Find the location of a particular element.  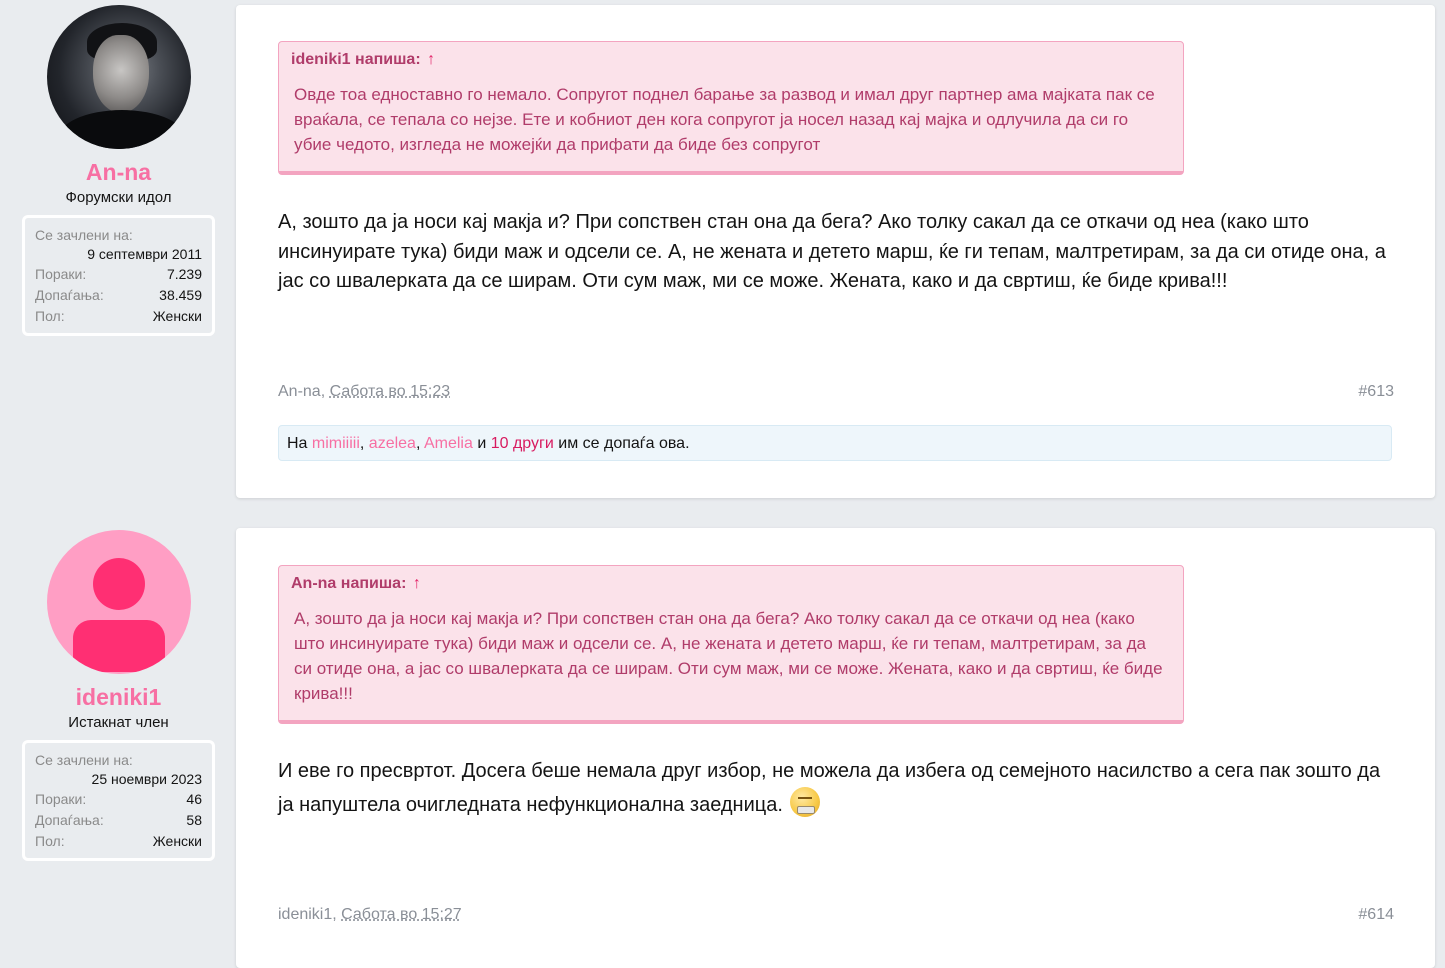

likes-prefix: На is located at coordinates (297, 443).